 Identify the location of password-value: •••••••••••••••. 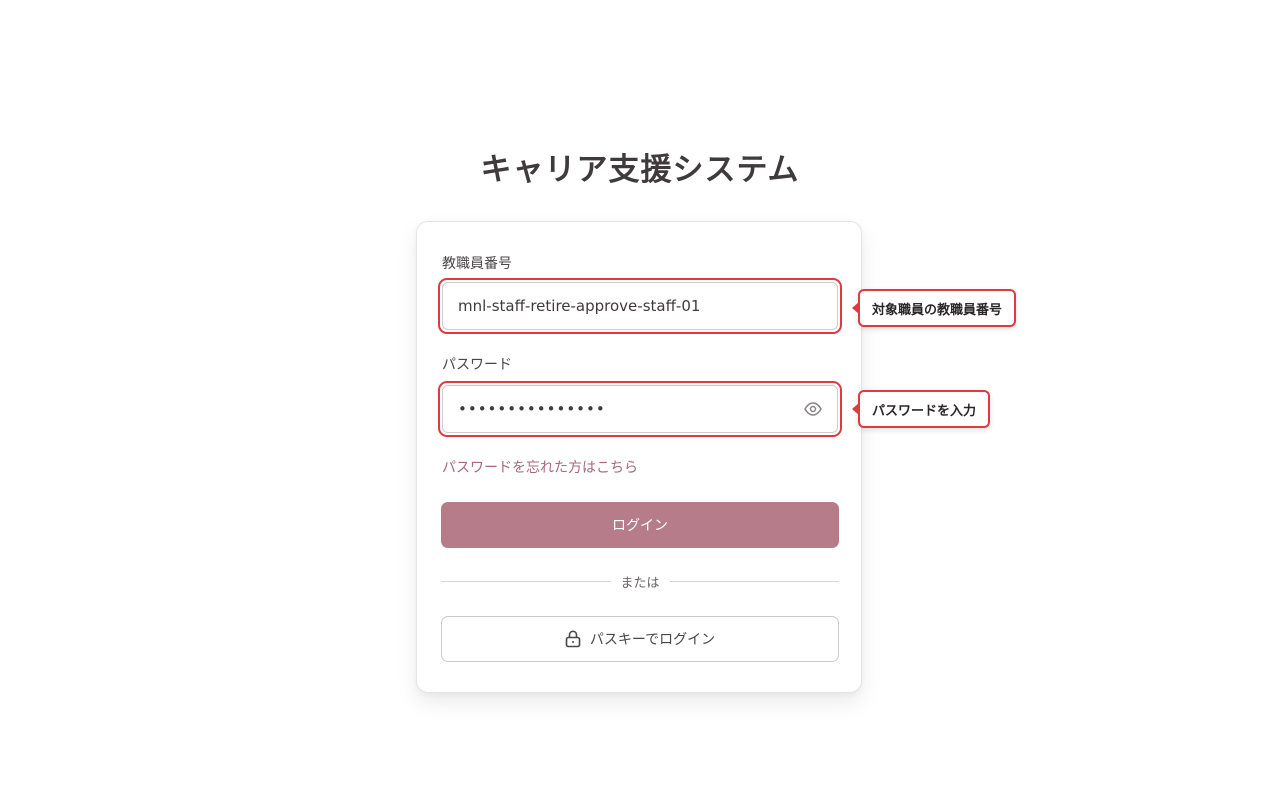
(532, 409).